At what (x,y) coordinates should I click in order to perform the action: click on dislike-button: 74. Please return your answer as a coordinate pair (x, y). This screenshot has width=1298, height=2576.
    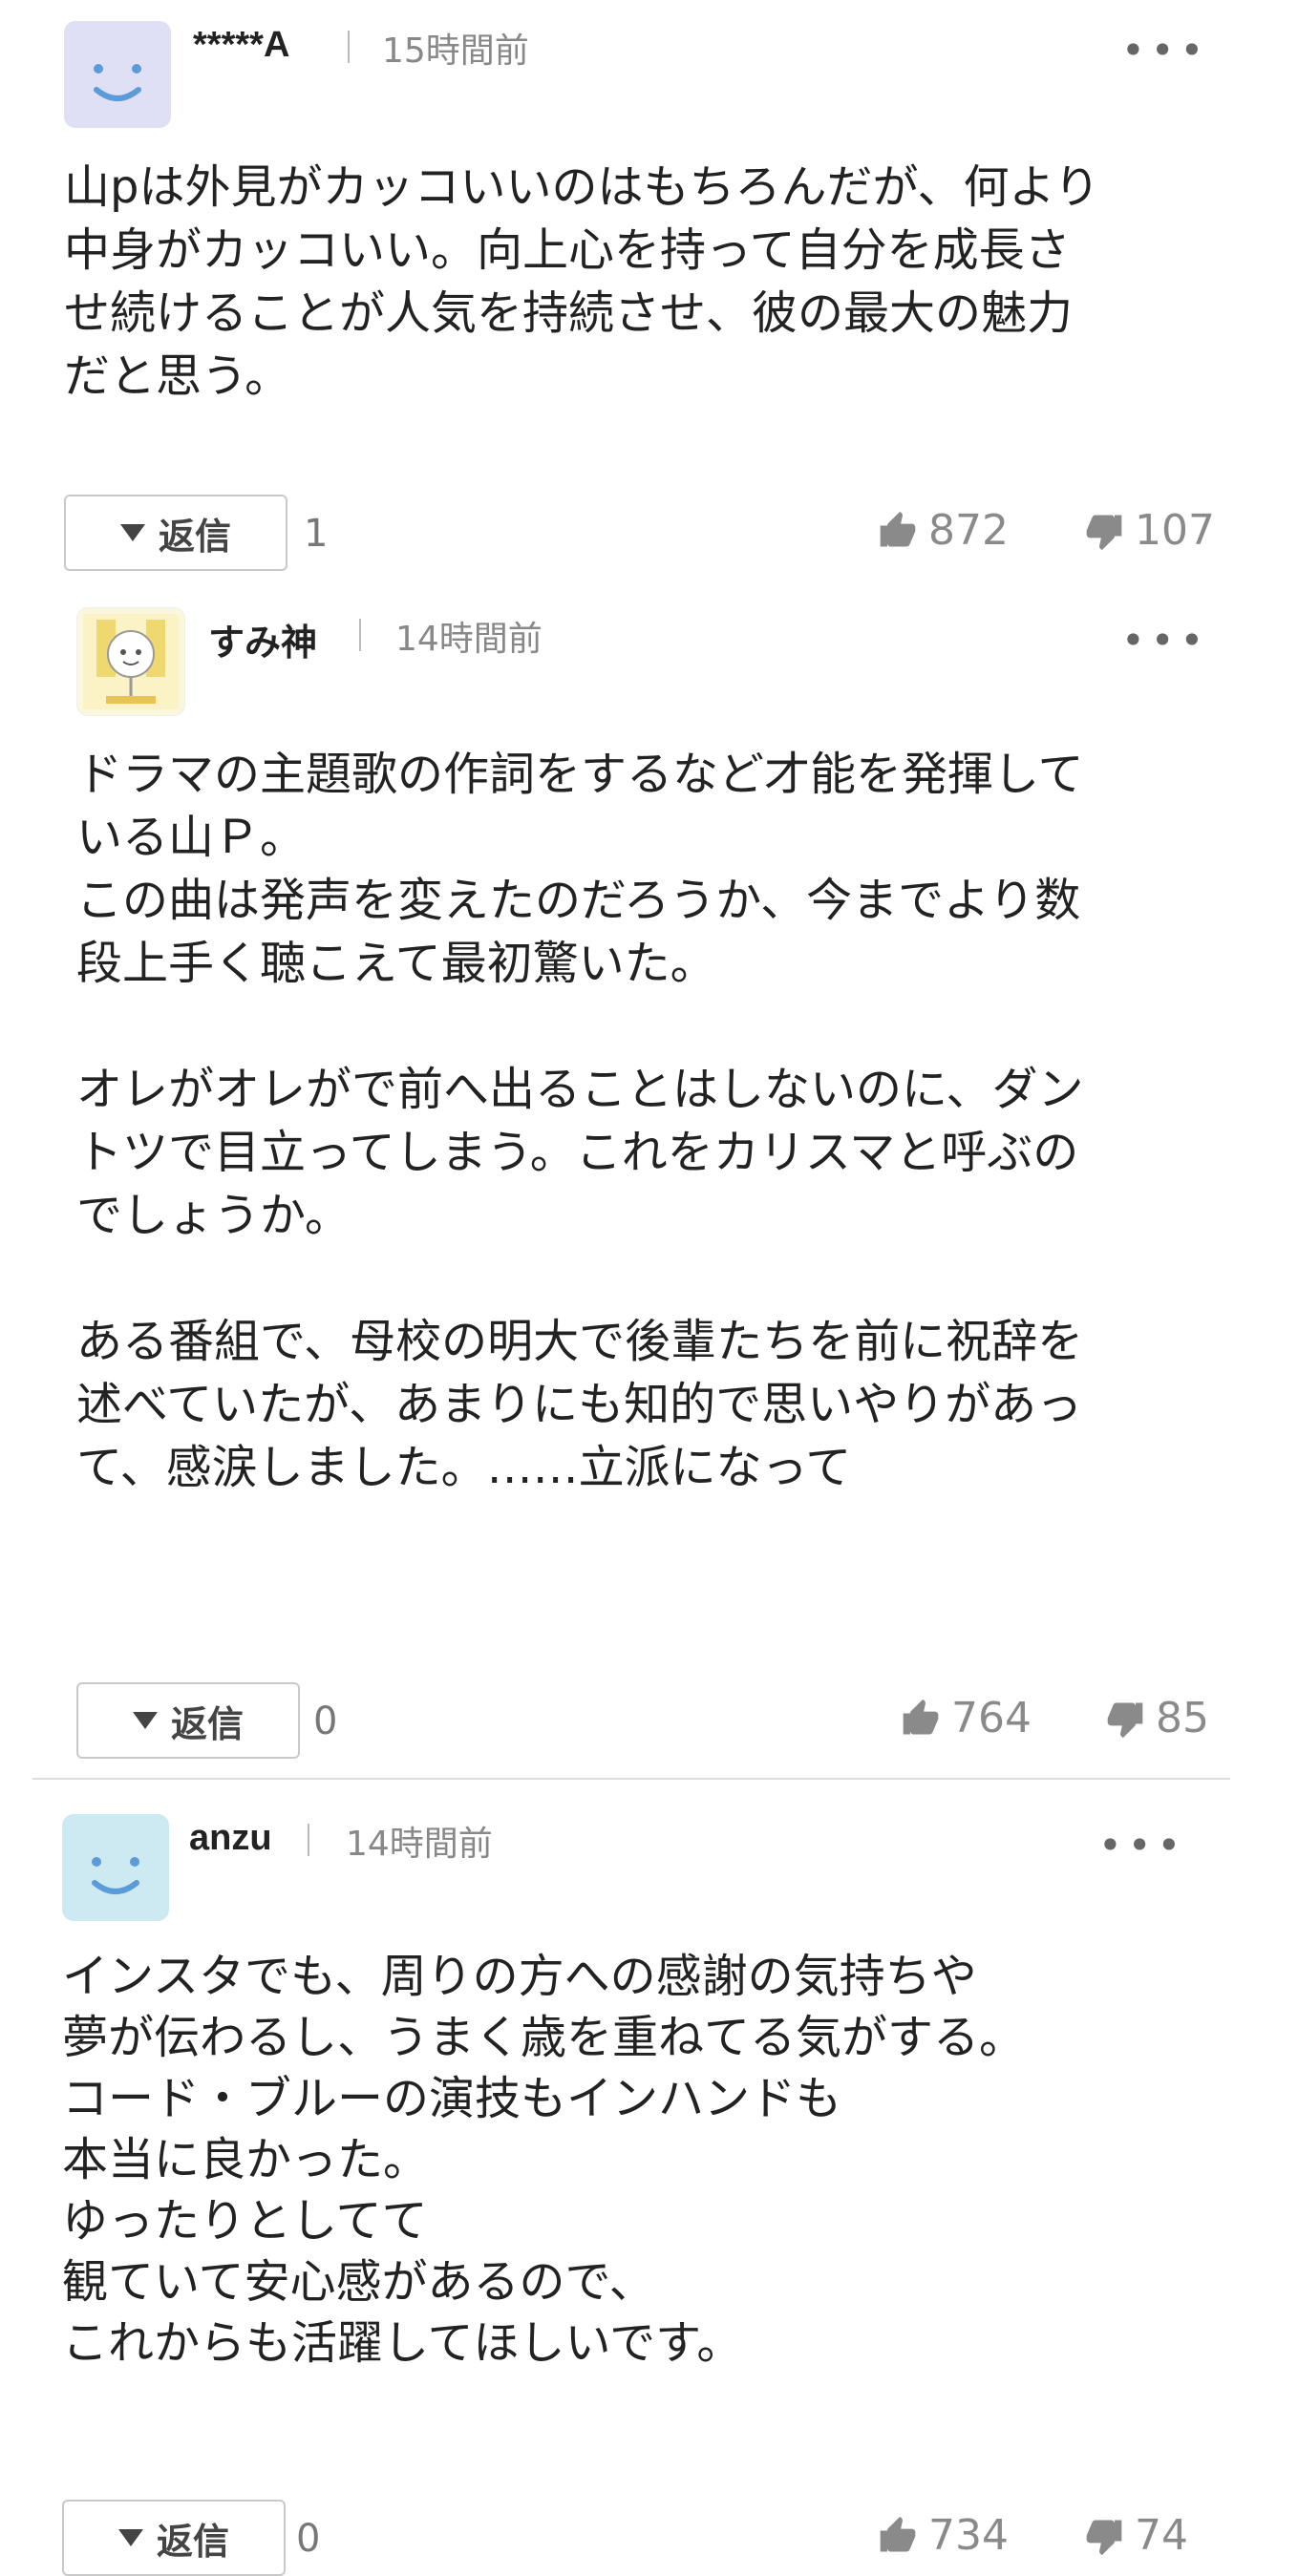
    Looking at the image, I should click on (1135, 2535).